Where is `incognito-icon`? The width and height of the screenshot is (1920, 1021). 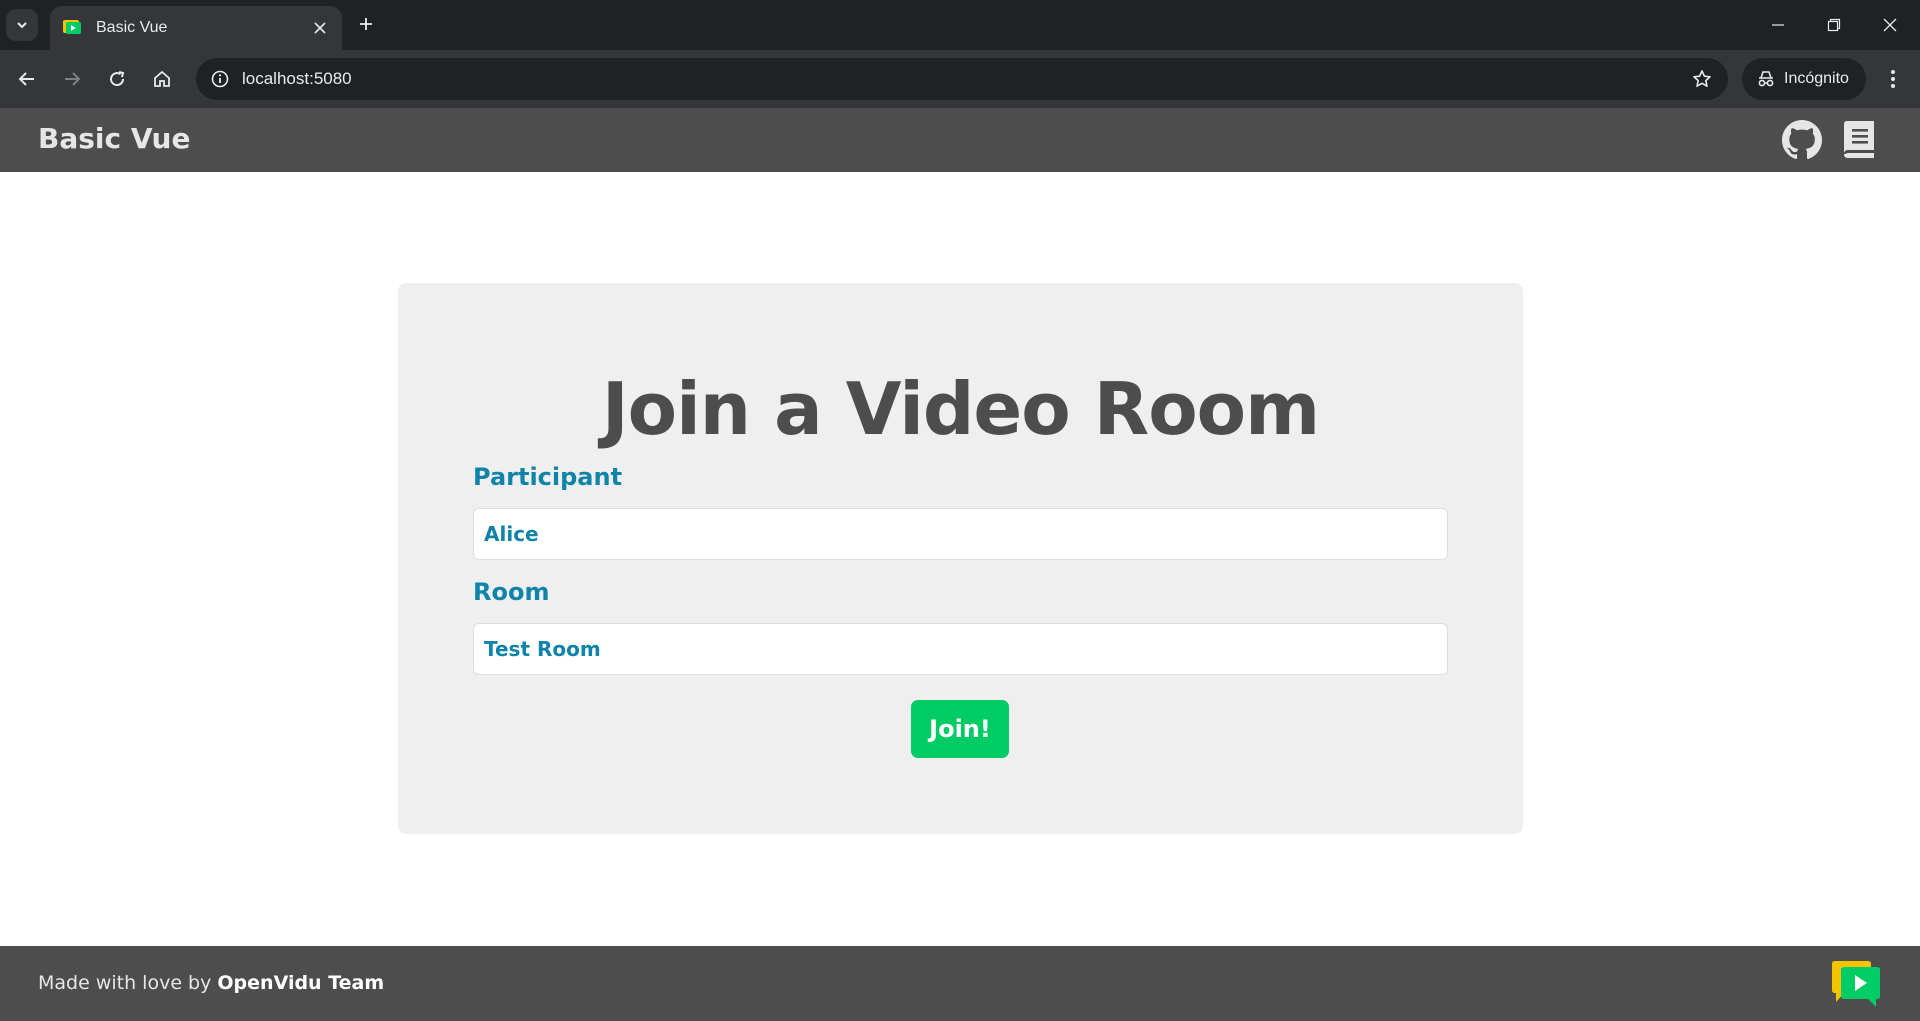 incognito-icon is located at coordinates (1766, 79).